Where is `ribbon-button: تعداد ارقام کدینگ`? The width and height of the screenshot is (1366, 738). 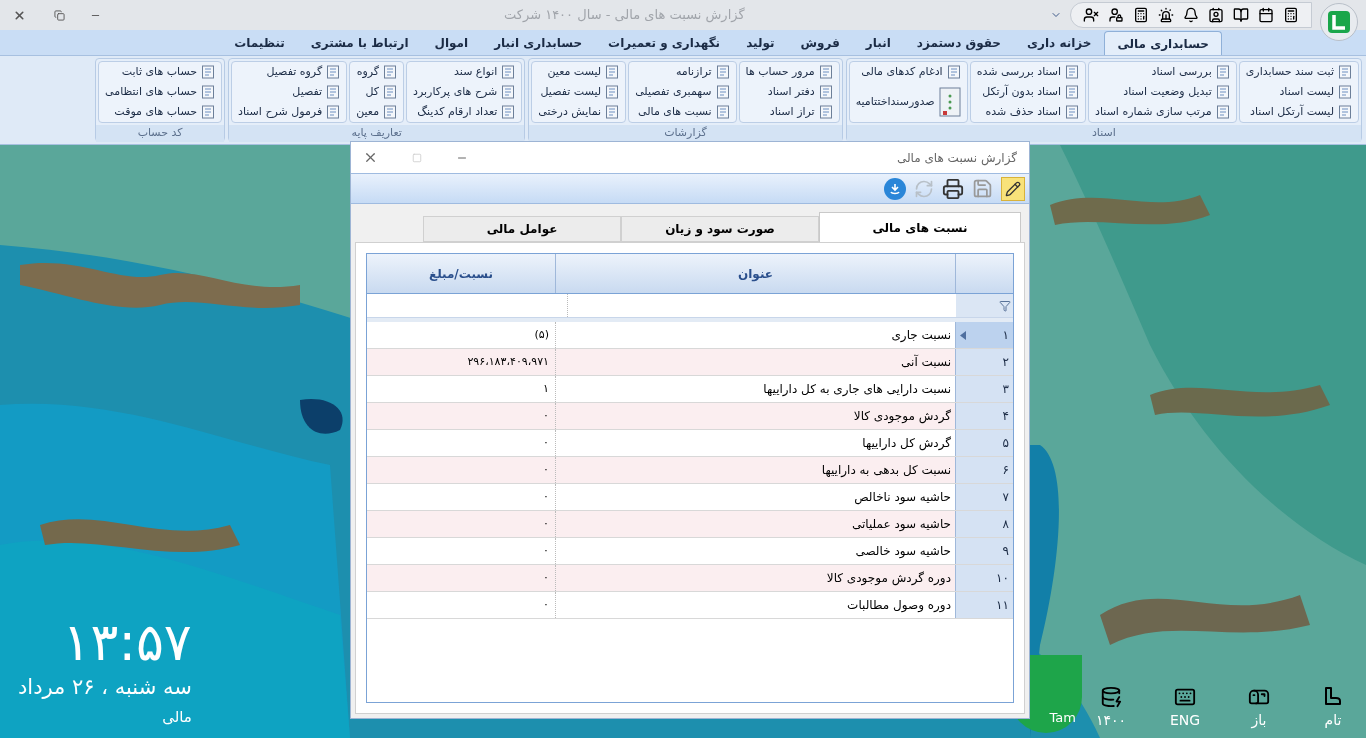 ribbon-button: تعداد ارقام کدینگ is located at coordinates (466, 112).